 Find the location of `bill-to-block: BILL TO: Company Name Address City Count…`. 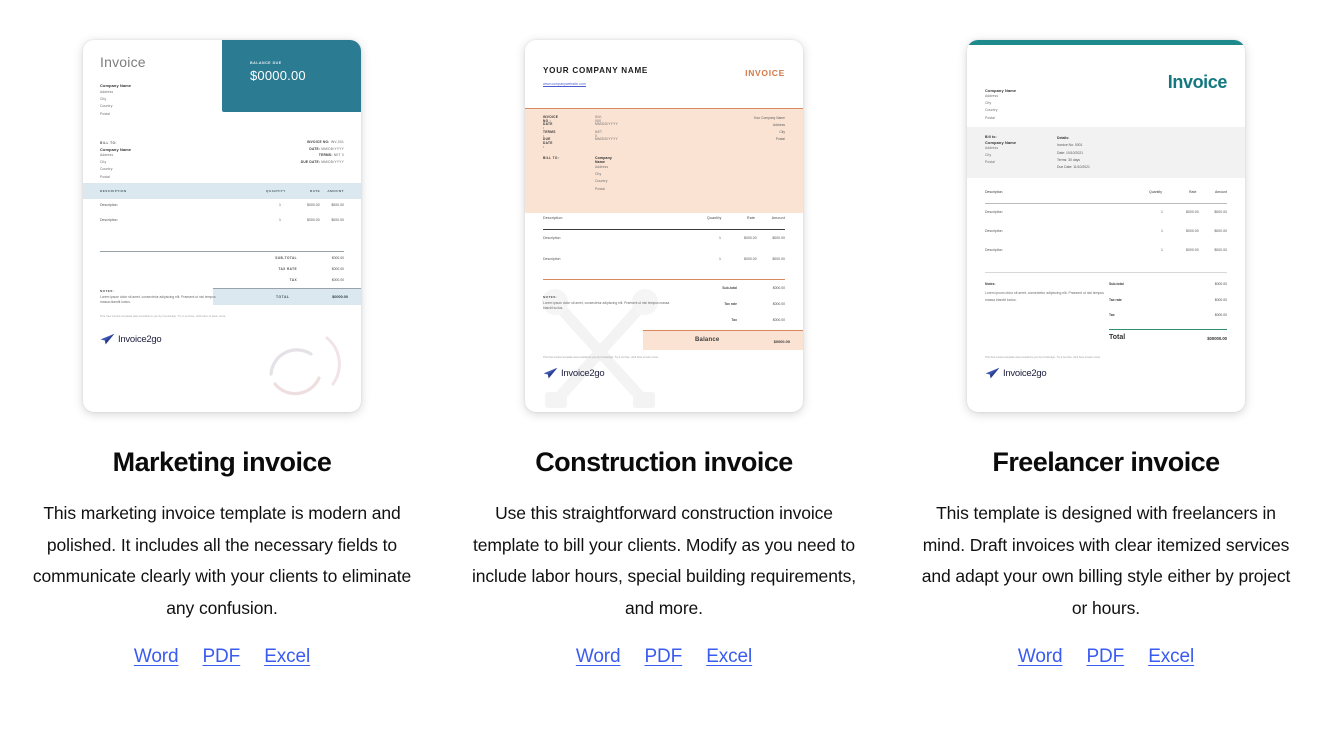

bill-to-block: BILL TO: Company Name Address City Count… is located at coordinates (115, 161).